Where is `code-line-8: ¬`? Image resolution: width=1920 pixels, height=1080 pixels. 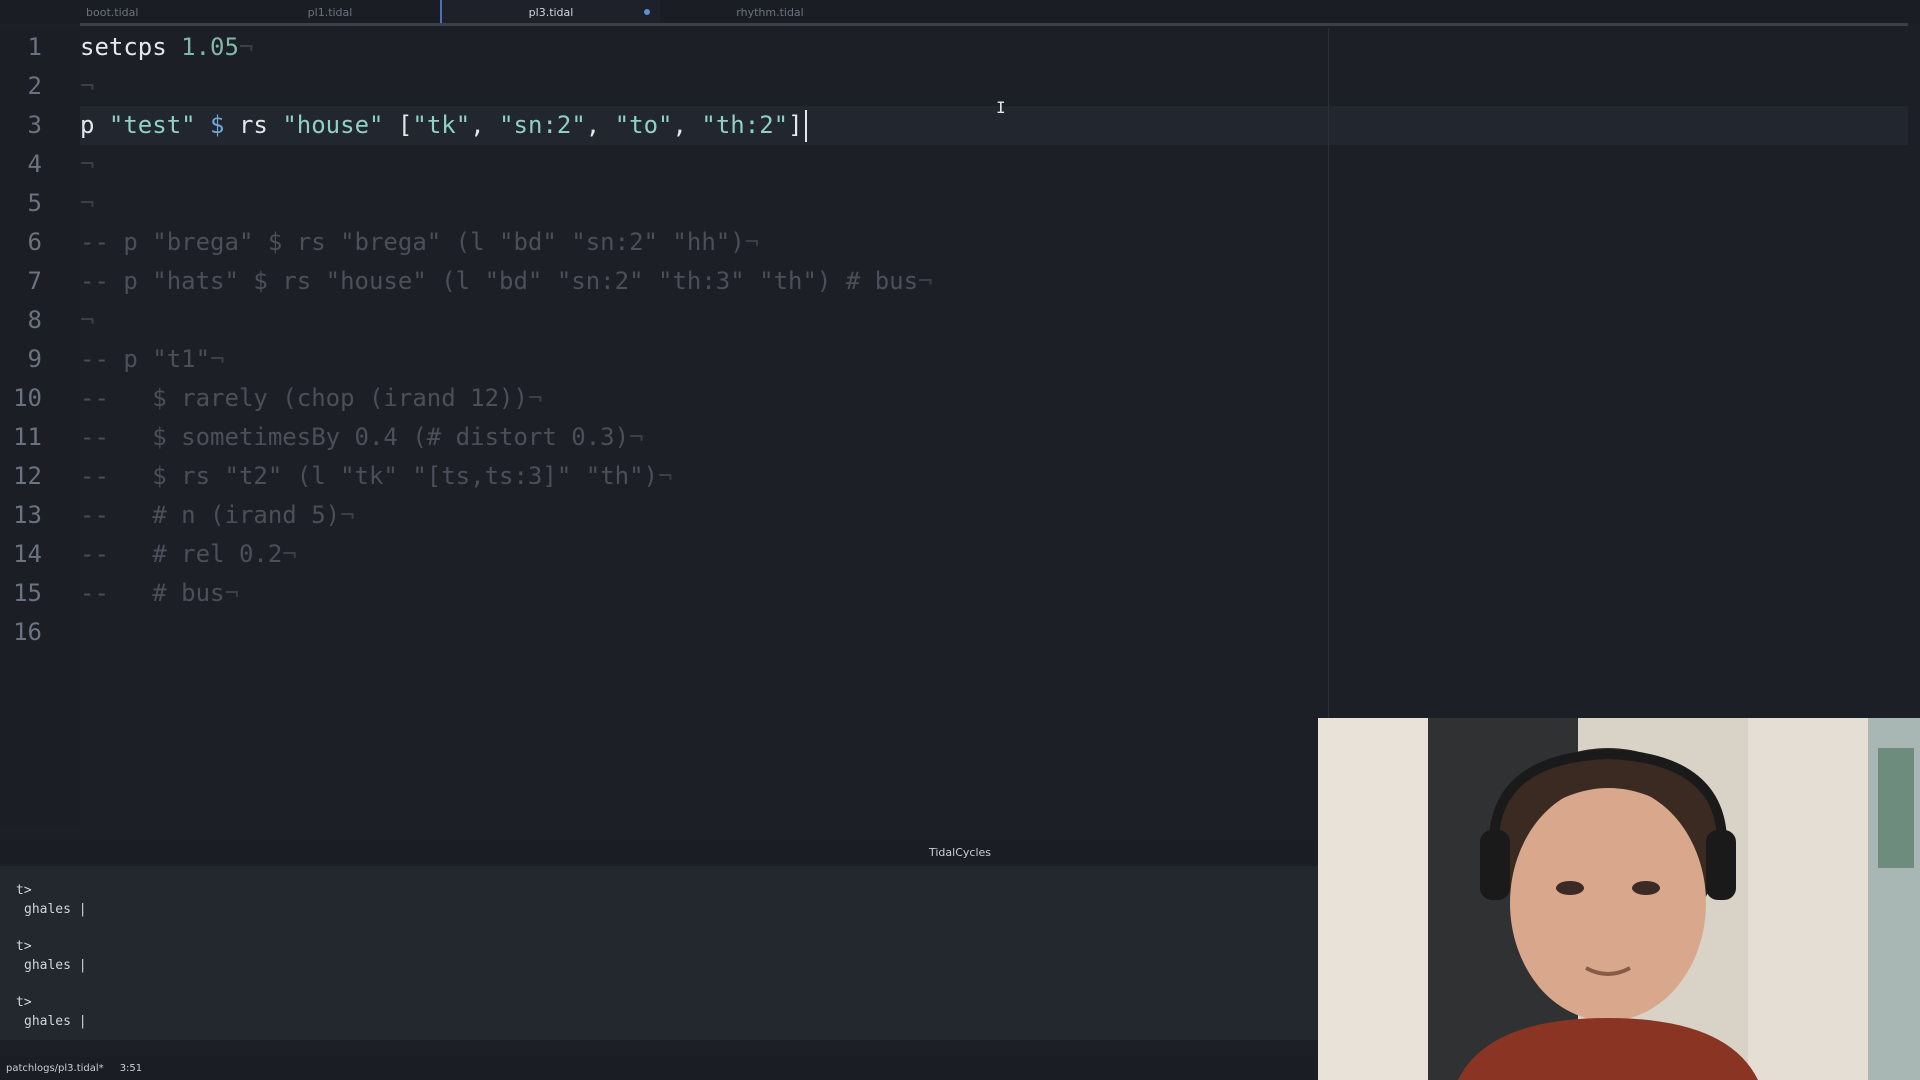
code-line-8: ¬ is located at coordinates (87, 320).